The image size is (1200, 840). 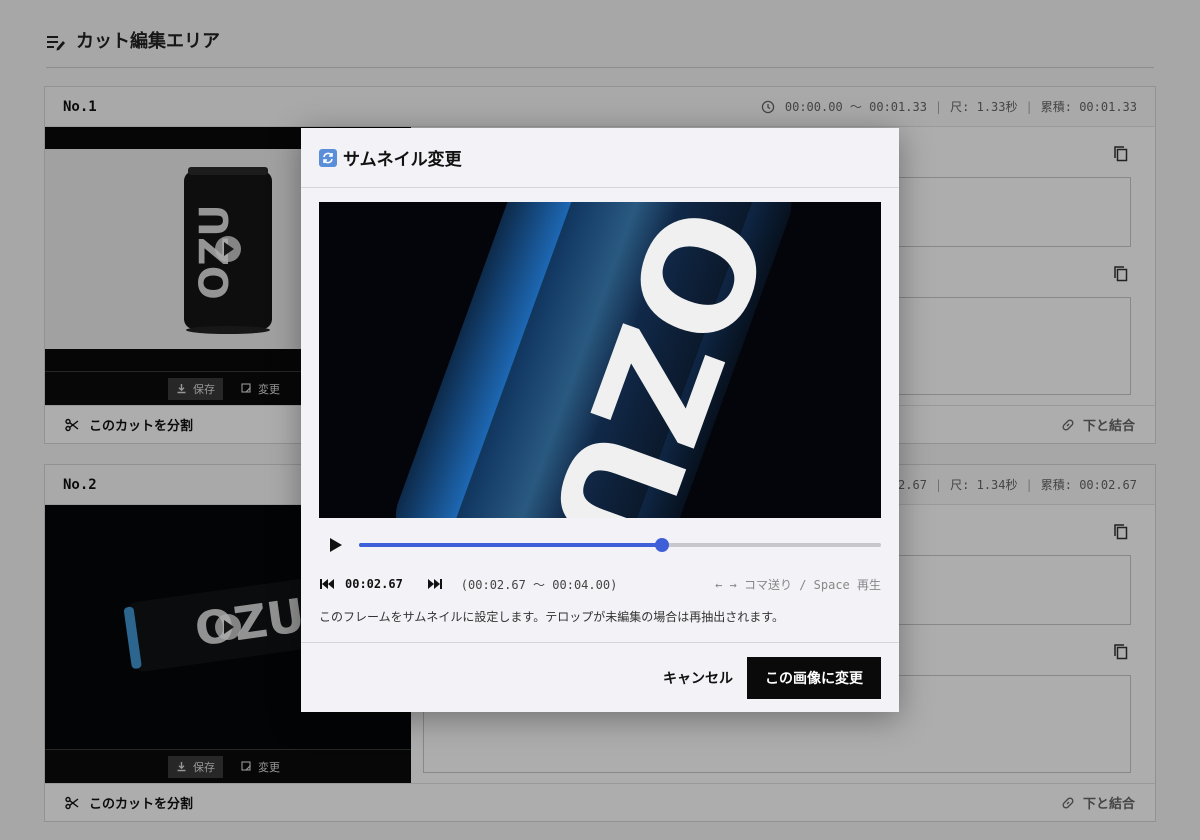 I want to click on play-button, so click(x=334, y=545).